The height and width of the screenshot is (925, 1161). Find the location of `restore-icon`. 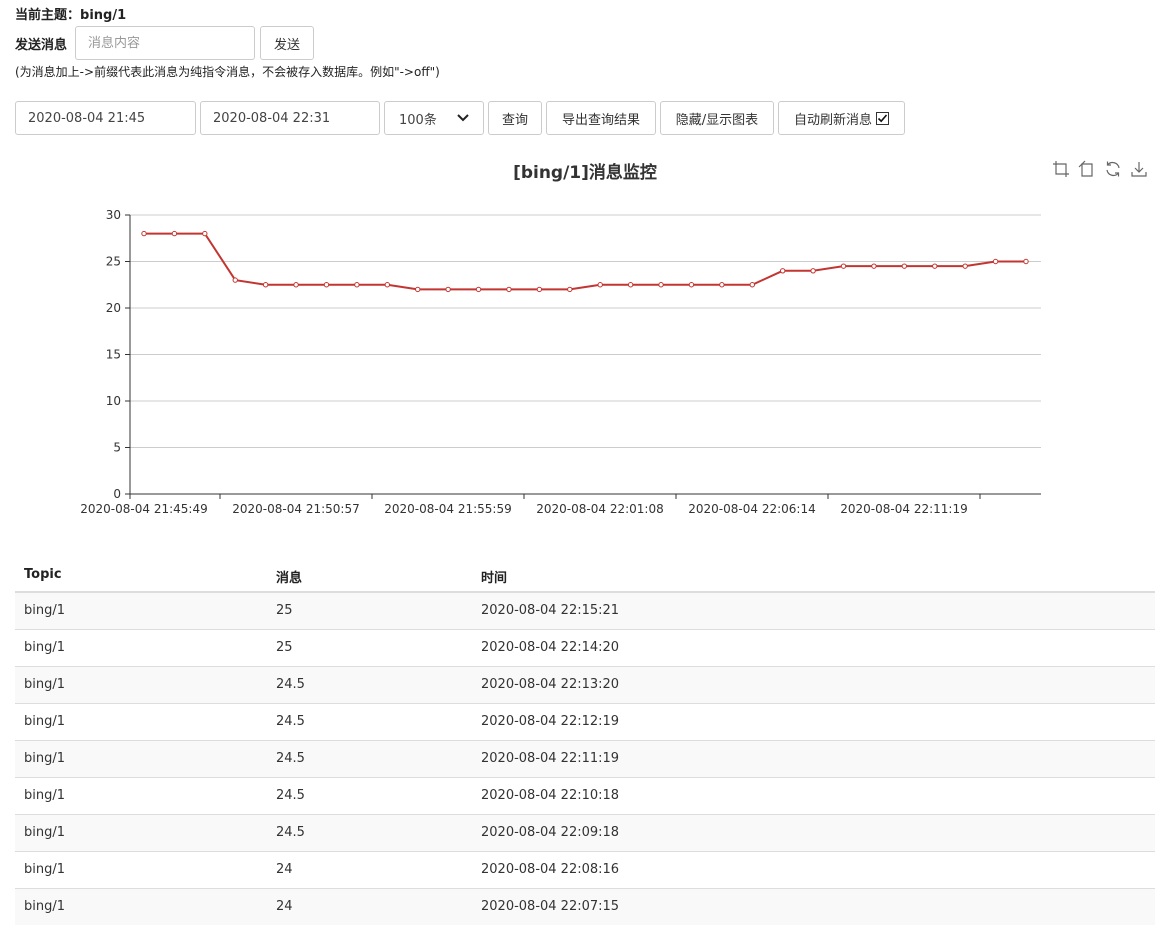

restore-icon is located at coordinates (1113, 169).